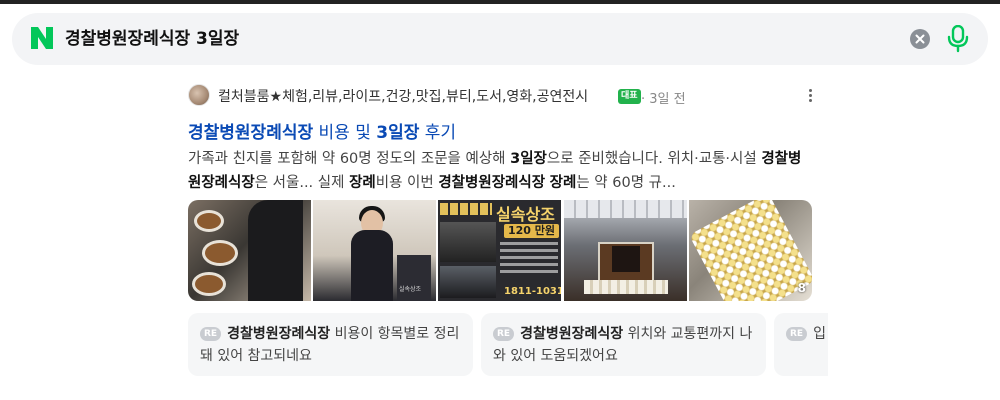 The width and height of the screenshot is (1000, 400). What do you see at coordinates (407, 183) in the screenshot?
I see `snippet-text: 비용 이번` at bounding box center [407, 183].